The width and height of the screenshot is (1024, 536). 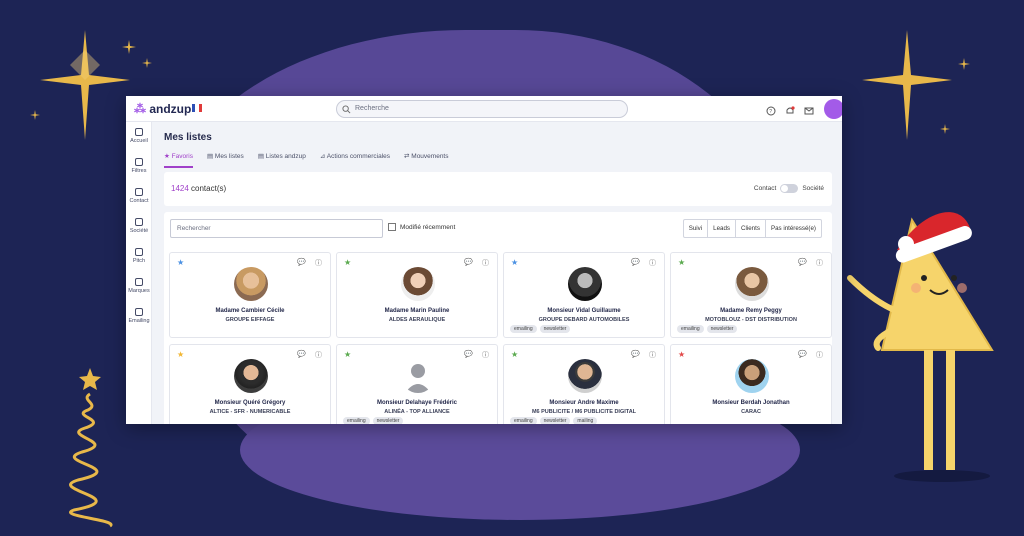 I want to click on contact-card: ★ 💬 ⓘ Monsieur Berdah Jonathan CARAC, so click(x=751, y=384).